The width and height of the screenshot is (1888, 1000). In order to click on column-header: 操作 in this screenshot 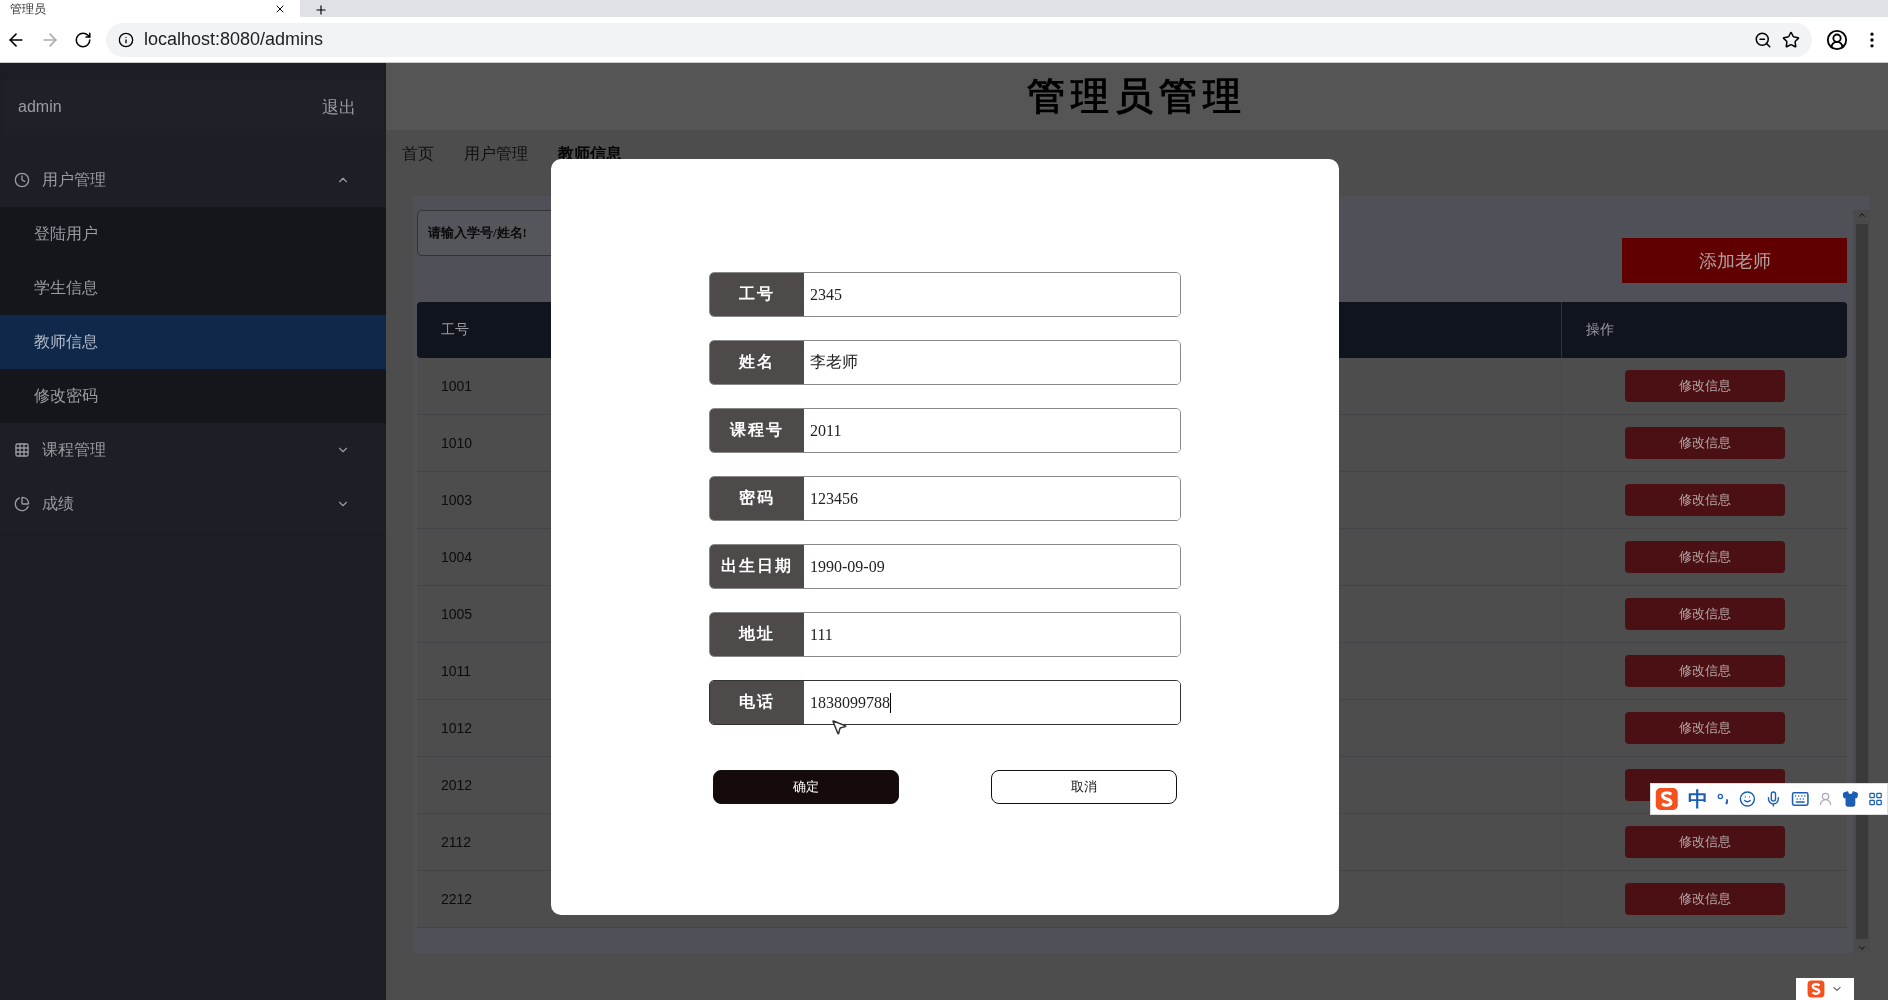, I will do `click(1599, 330)`.